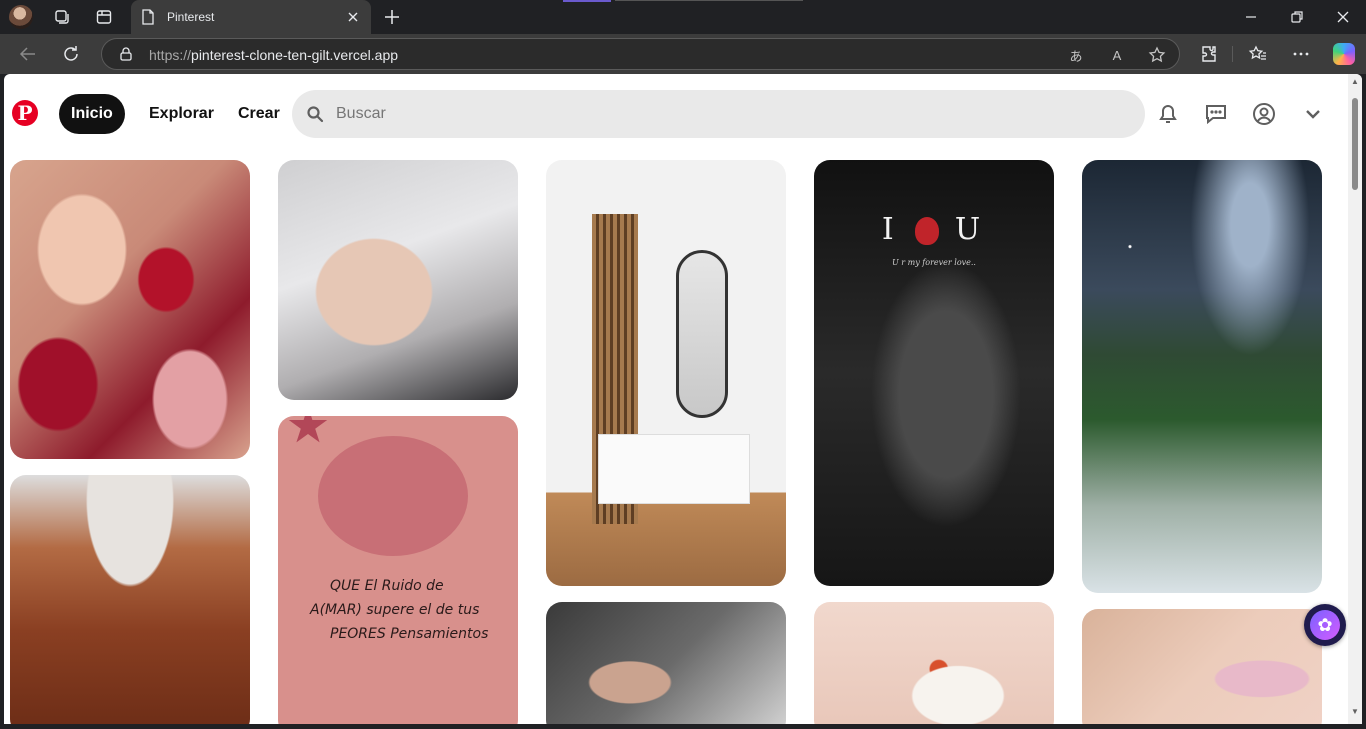  I want to click on tab-pinterest: Pinterest, so click(251, 17).